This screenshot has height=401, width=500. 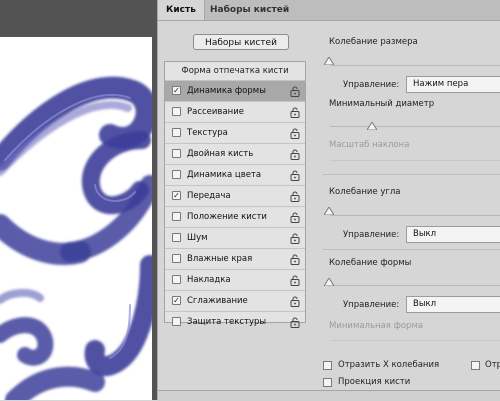 What do you see at coordinates (415, 65) in the screenshot?
I see `size-jitter-slider-track` at bounding box center [415, 65].